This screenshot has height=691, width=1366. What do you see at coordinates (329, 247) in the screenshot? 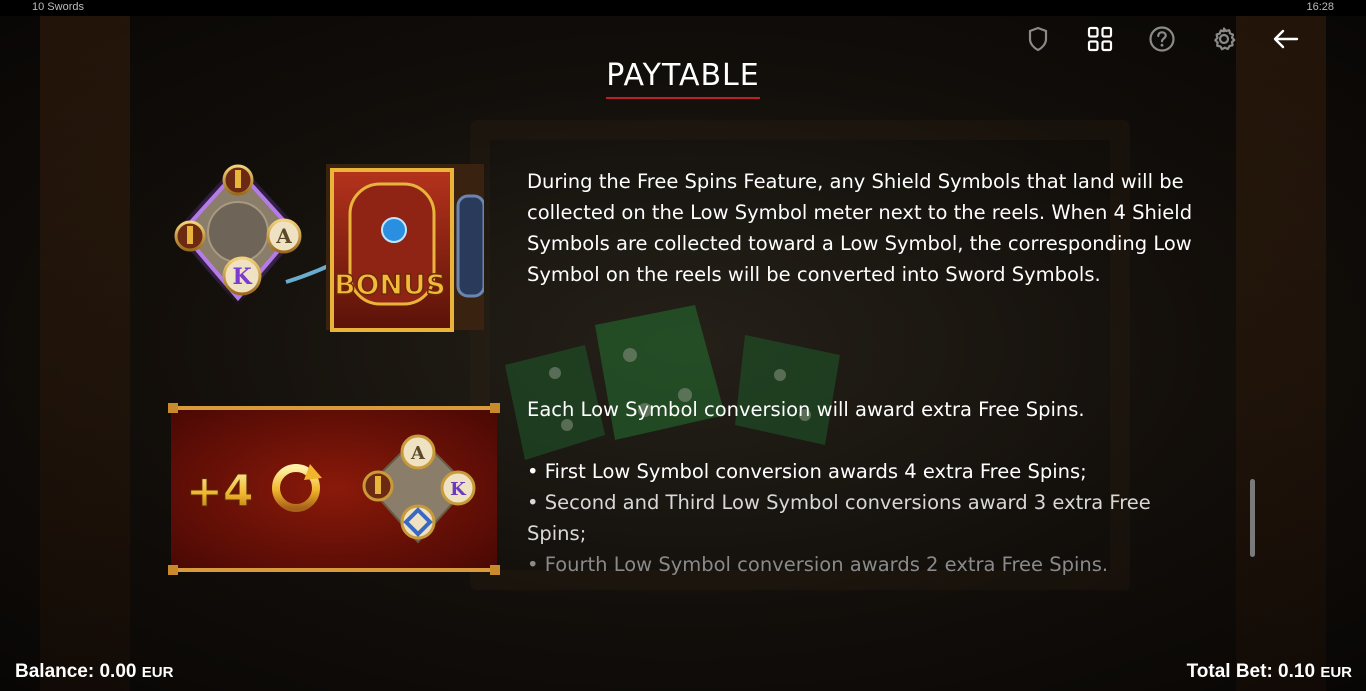
I see `shield-meter-image: A K BONUS` at bounding box center [329, 247].